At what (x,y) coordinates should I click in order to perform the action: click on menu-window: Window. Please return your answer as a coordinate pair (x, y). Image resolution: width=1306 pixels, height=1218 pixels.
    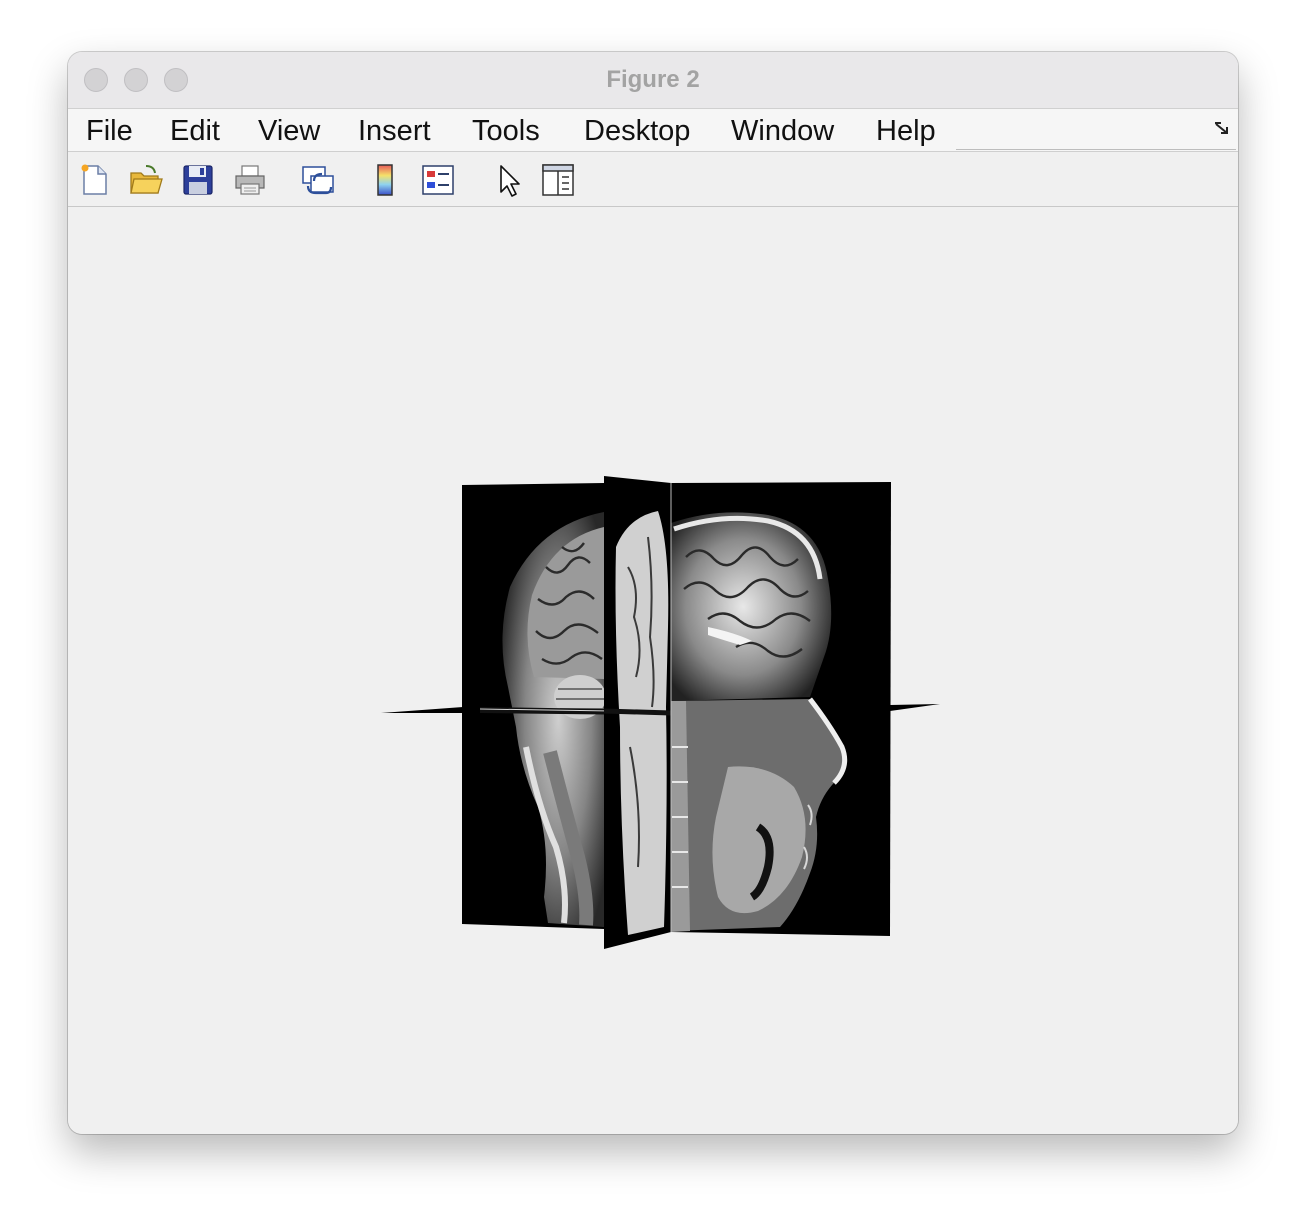
    Looking at the image, I should click on (782, 131).